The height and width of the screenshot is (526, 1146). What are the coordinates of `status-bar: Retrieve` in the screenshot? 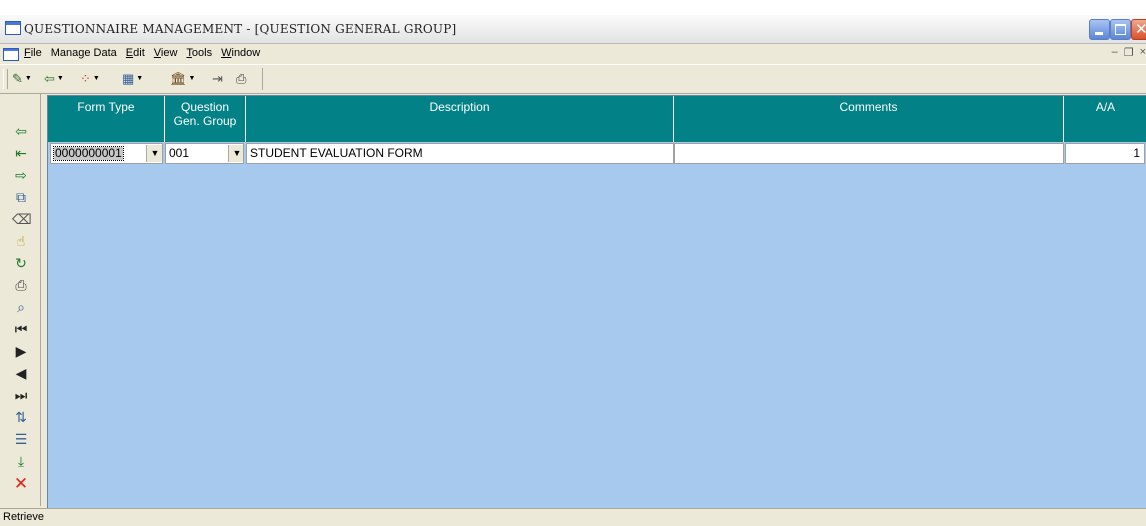 It's located at (573, 517).